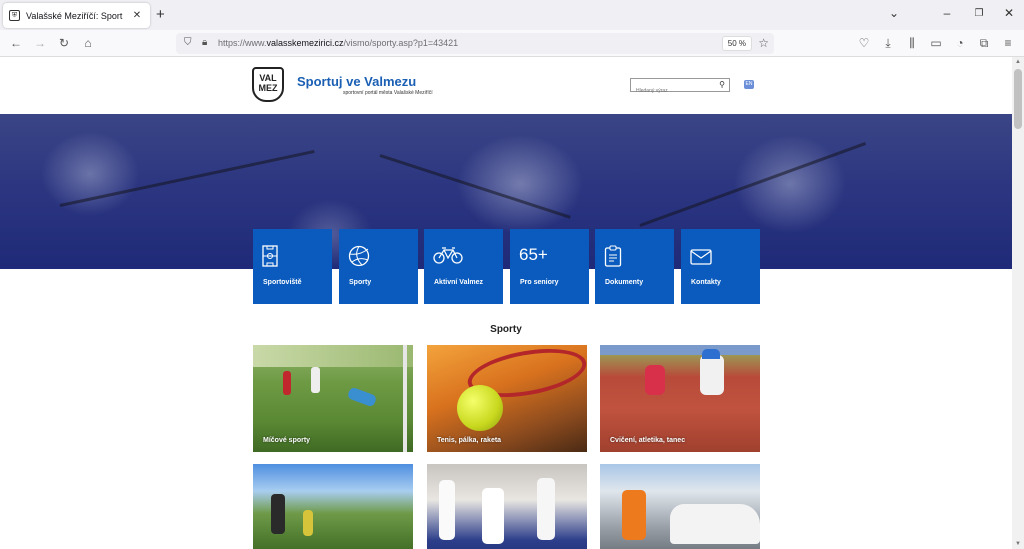  What do you see at coordinates (613, 256) in the screenshot?
I see `clipboard-icon` at bounding box center [613, 256].